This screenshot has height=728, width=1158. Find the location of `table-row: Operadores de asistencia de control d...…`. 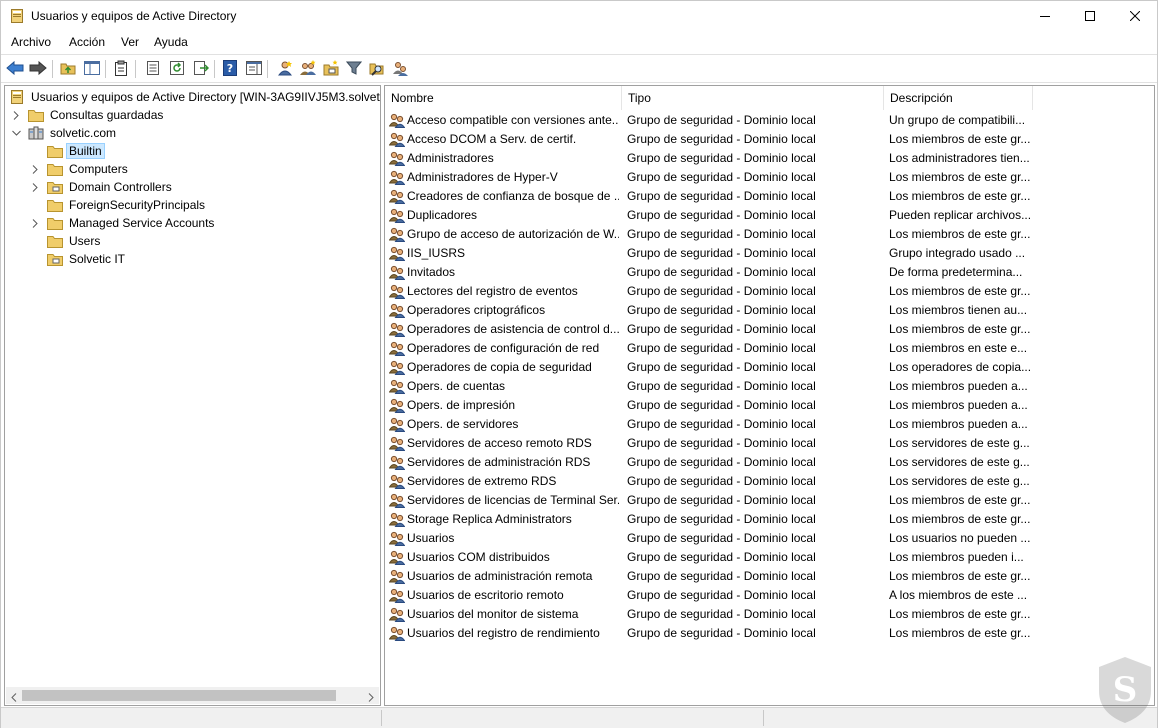

table-row: Operadores de asistencia de control d...… is located at coordinates (769, 329).